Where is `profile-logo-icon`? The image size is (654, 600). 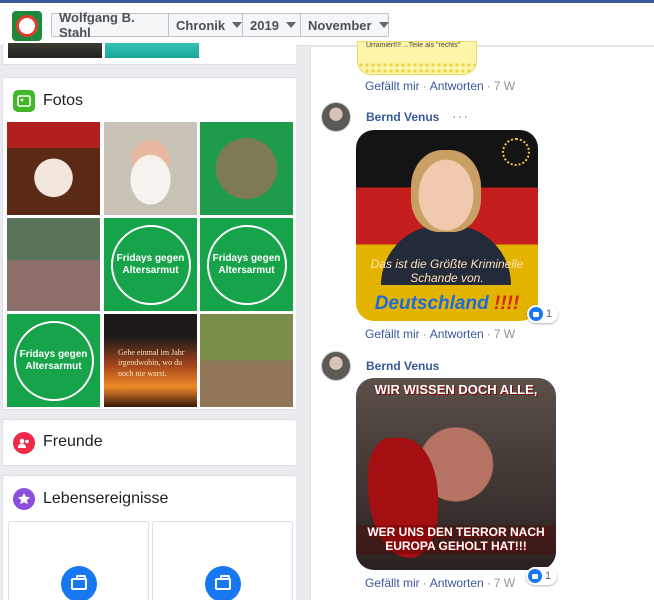
profile-logo-icon is located at coordinates (27, 26).